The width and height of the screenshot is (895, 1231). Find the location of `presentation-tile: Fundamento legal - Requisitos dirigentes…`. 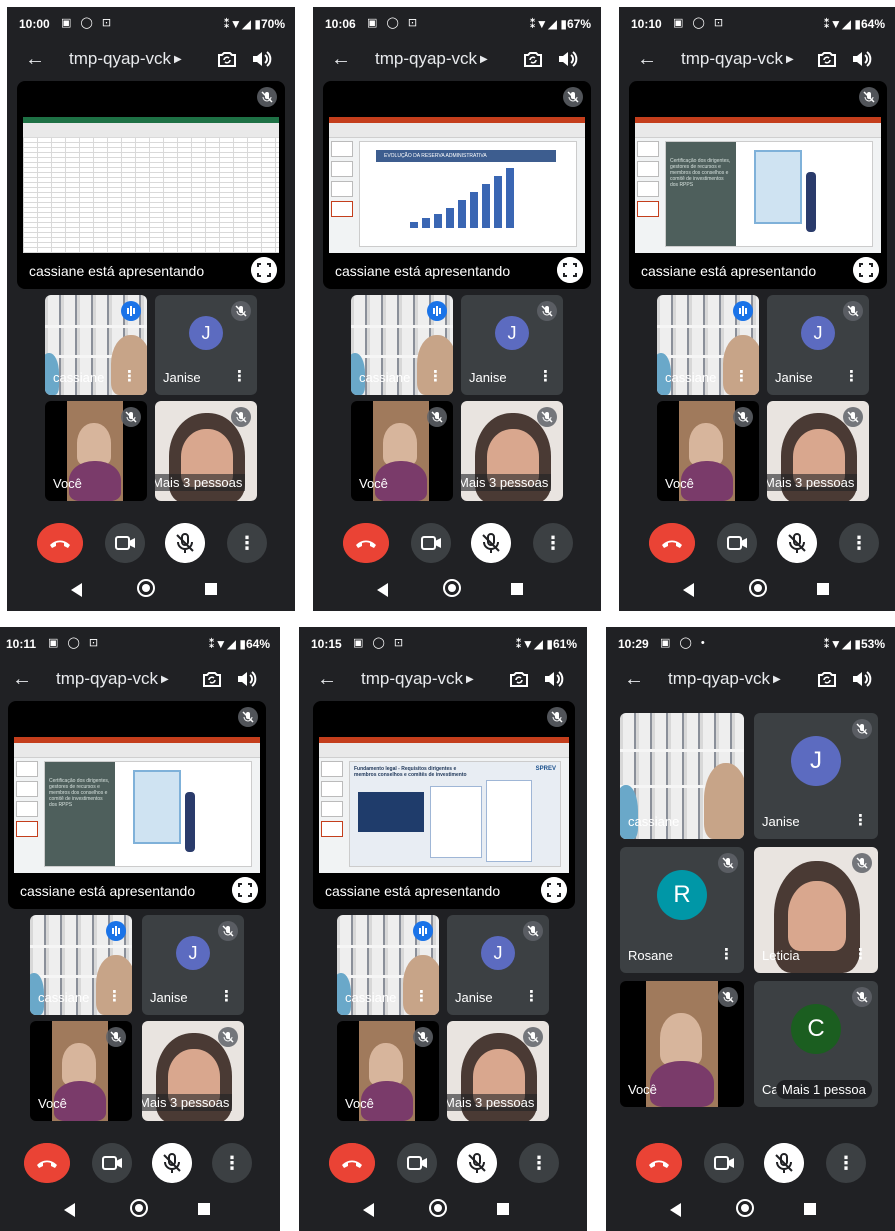

presentation-tile: Fundamento legal - Requisitos dirigentes… is located at coordinates (444, 805).